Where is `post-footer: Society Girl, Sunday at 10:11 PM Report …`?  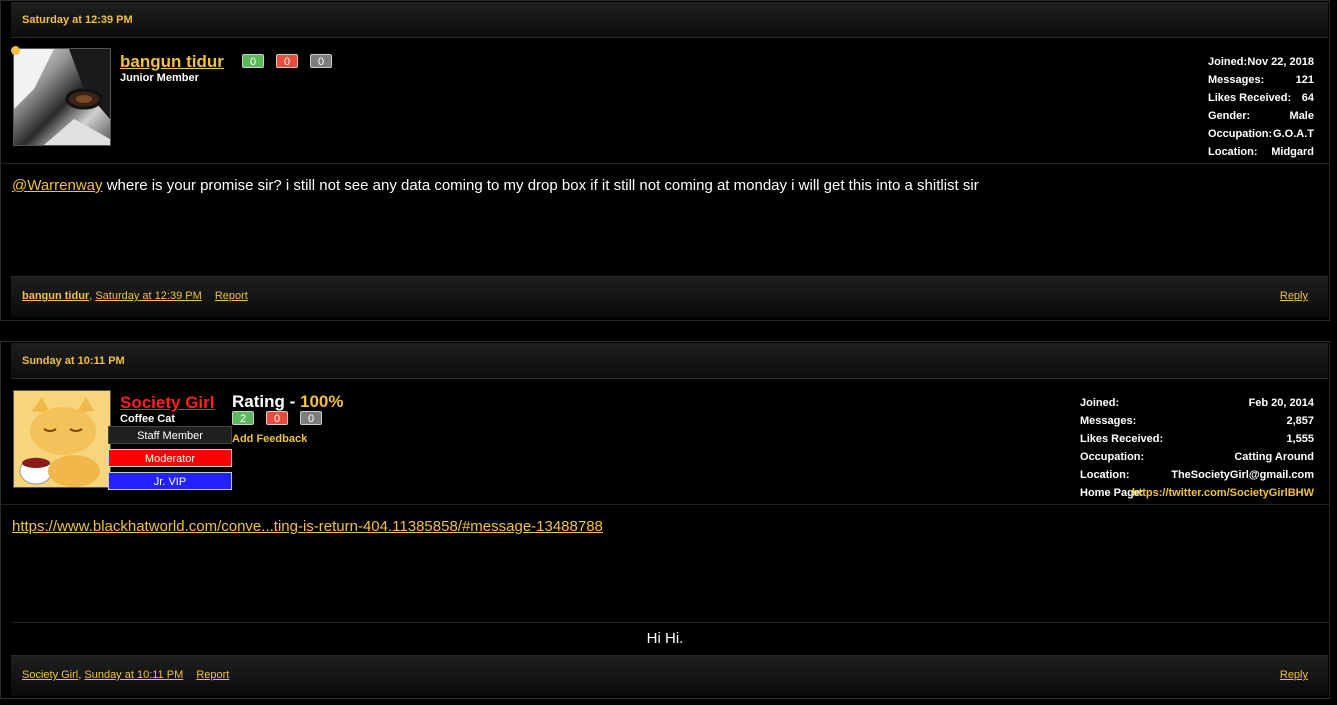
post-footer: Society Girl, Sunday at 10:11 PM Report … is located at coordinates (669, 675).